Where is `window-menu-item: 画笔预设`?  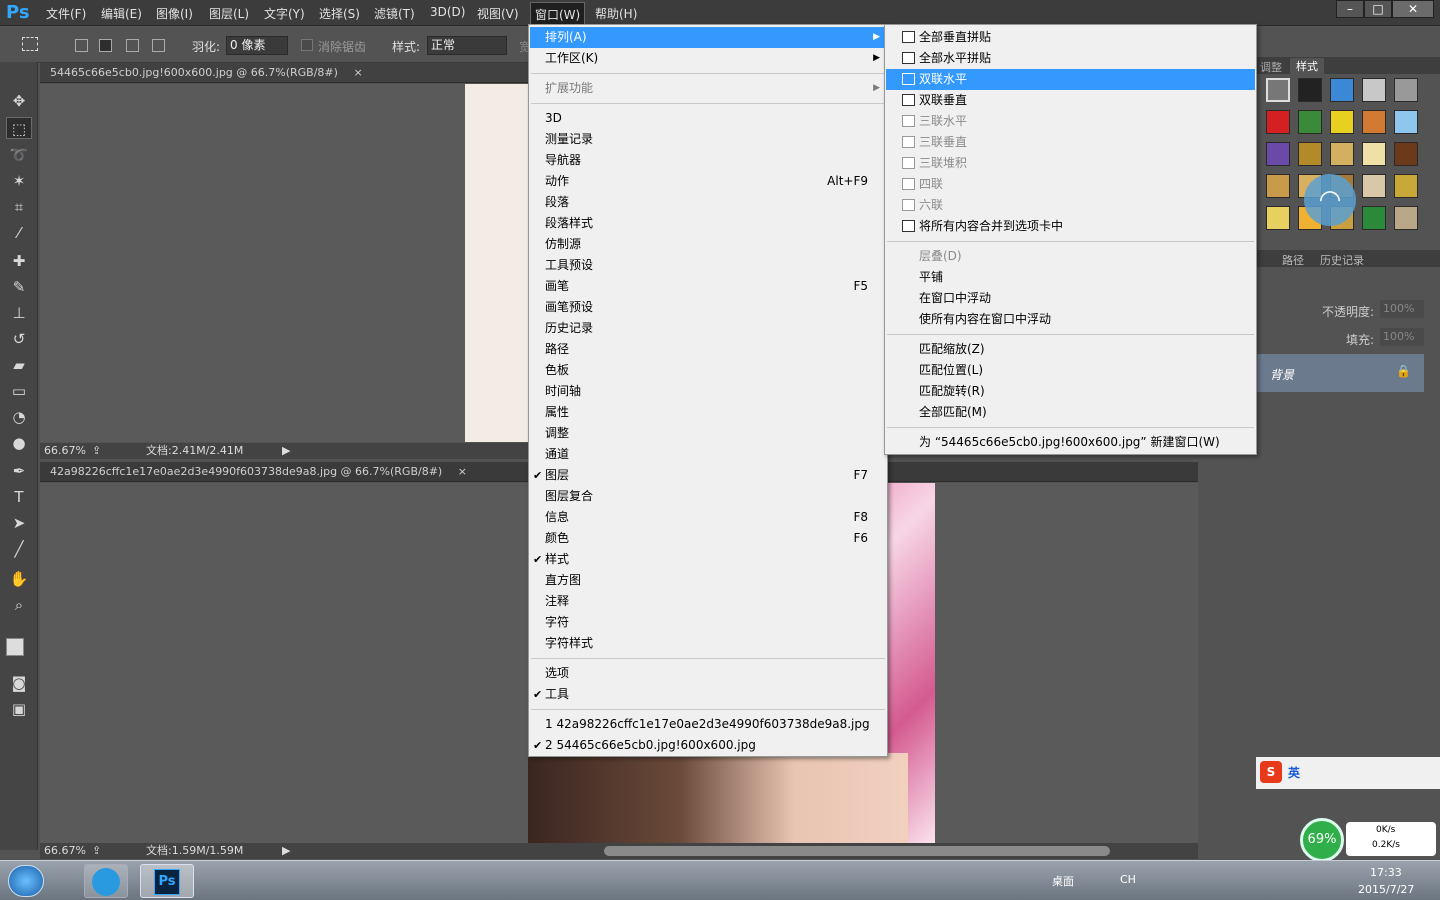
window-menu-item: 画笔预设 is located at coordinates (708, 307).